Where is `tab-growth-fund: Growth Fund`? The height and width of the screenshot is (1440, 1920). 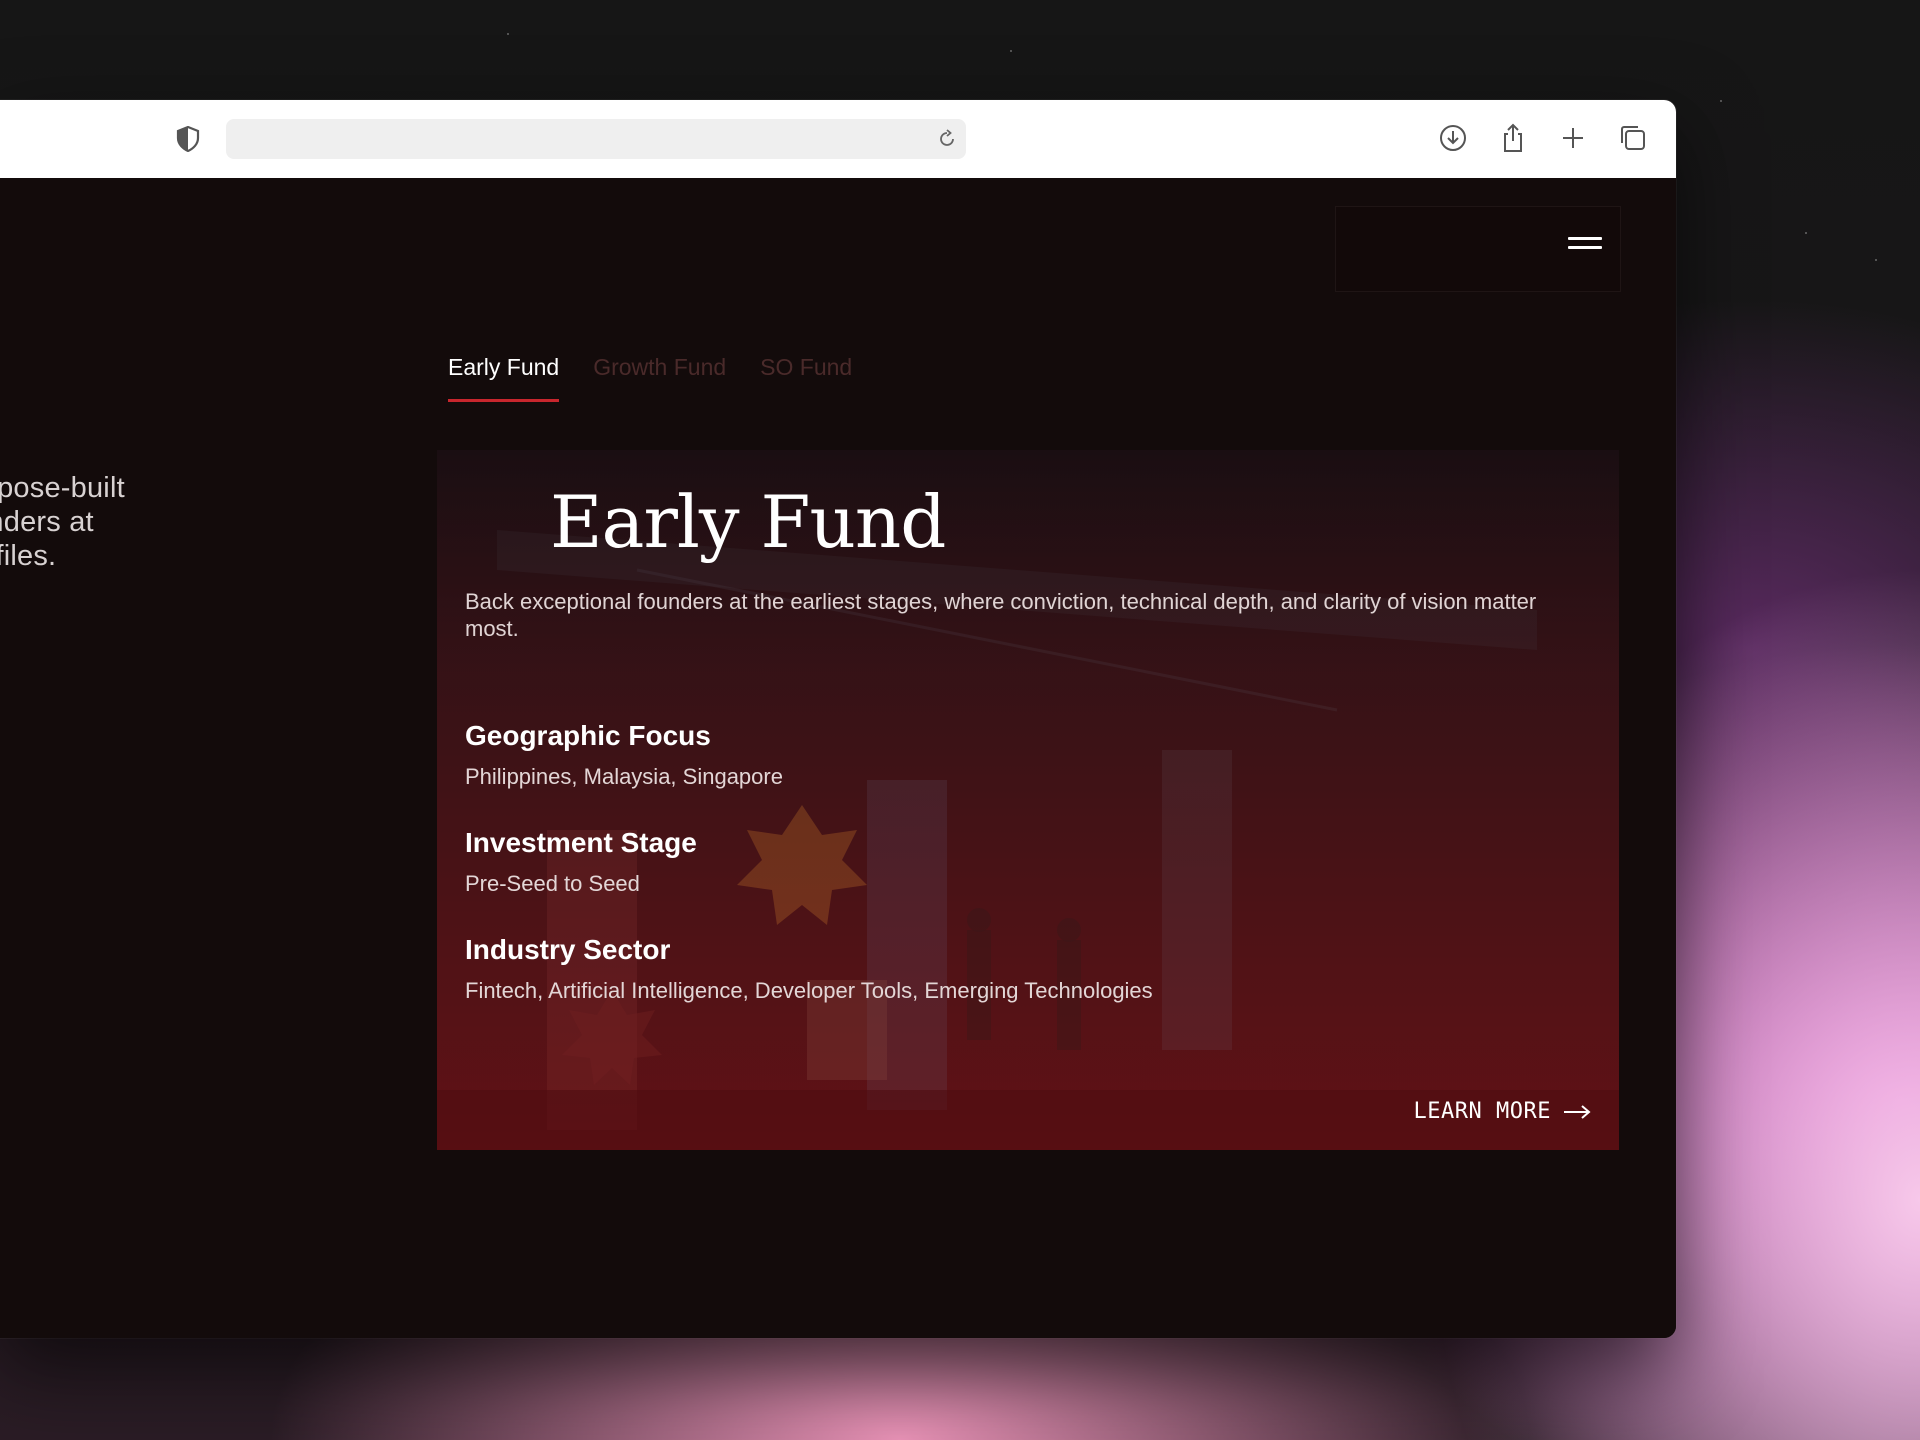
tab-growth-fund: Growth Fund is located at coordinates (659, 378).